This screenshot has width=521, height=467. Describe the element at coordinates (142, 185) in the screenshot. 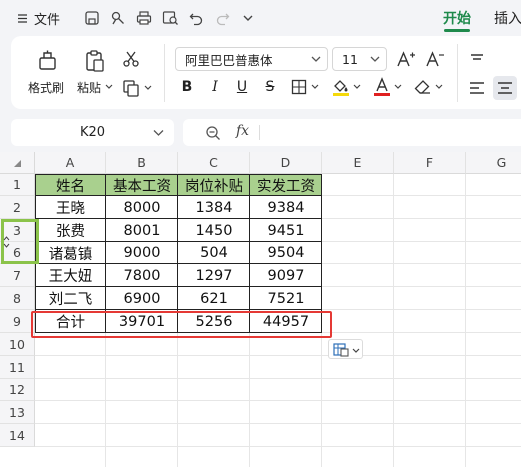

I see `table-header-cell: 基本工资` at that location.